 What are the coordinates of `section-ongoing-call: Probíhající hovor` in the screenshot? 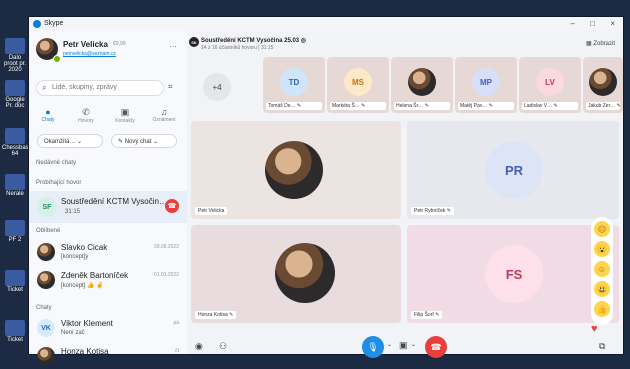 It's located at (59, 183).